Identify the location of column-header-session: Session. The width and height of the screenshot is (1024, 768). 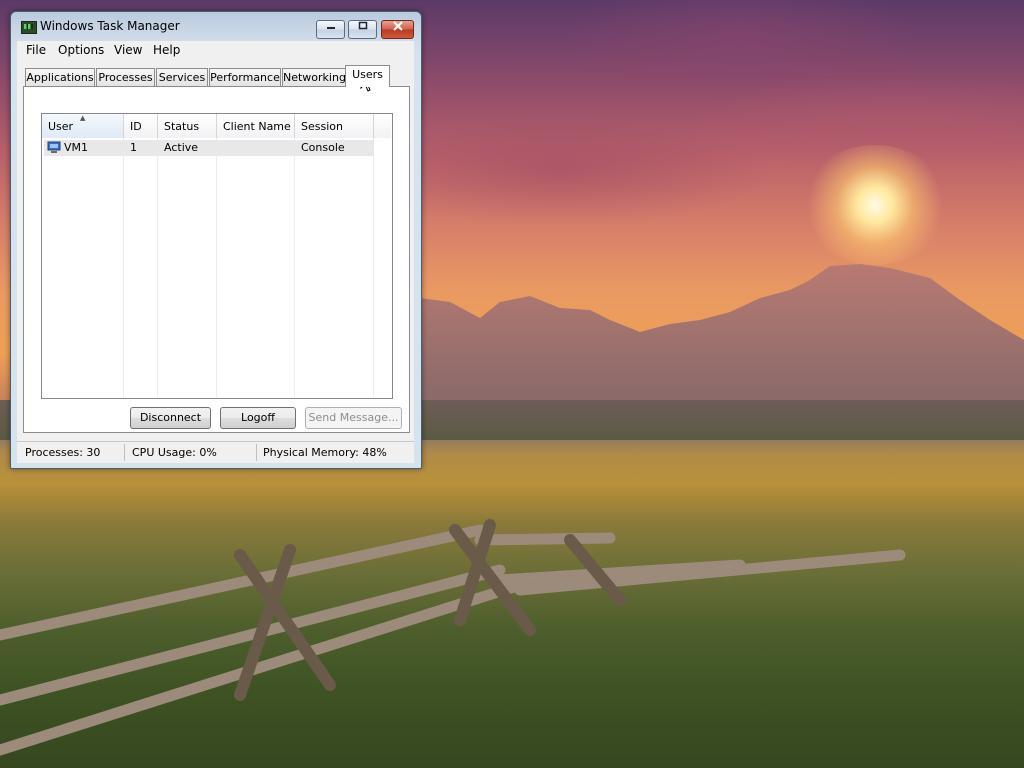
(334, 126).